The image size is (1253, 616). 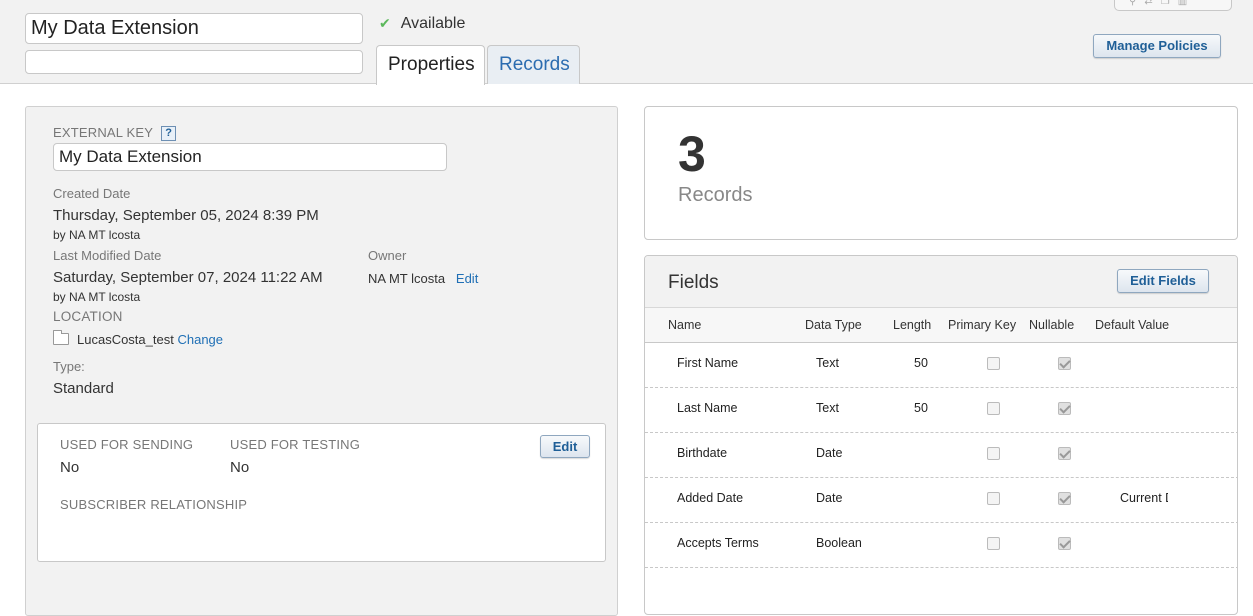 What do you see at coordinates (88, 316) in the screenshot?
I see `location-label: LOCATION` at bounding box center [88, 316].